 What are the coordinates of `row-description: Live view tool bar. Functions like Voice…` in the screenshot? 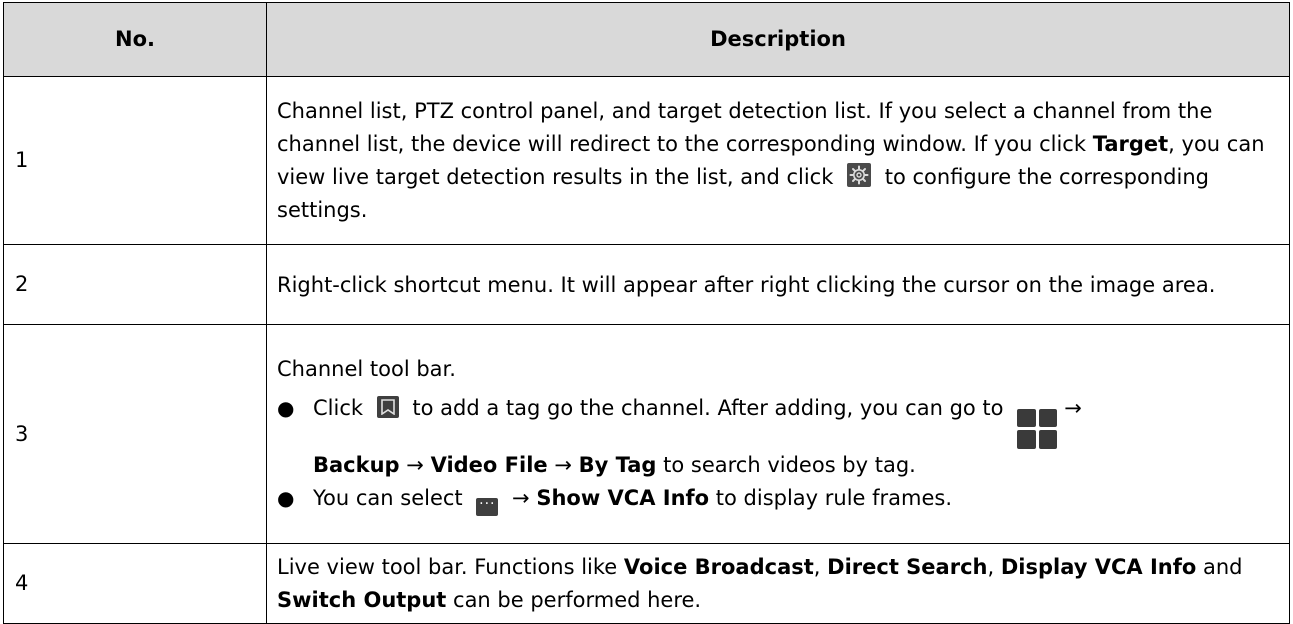 It's located at (778, 583).